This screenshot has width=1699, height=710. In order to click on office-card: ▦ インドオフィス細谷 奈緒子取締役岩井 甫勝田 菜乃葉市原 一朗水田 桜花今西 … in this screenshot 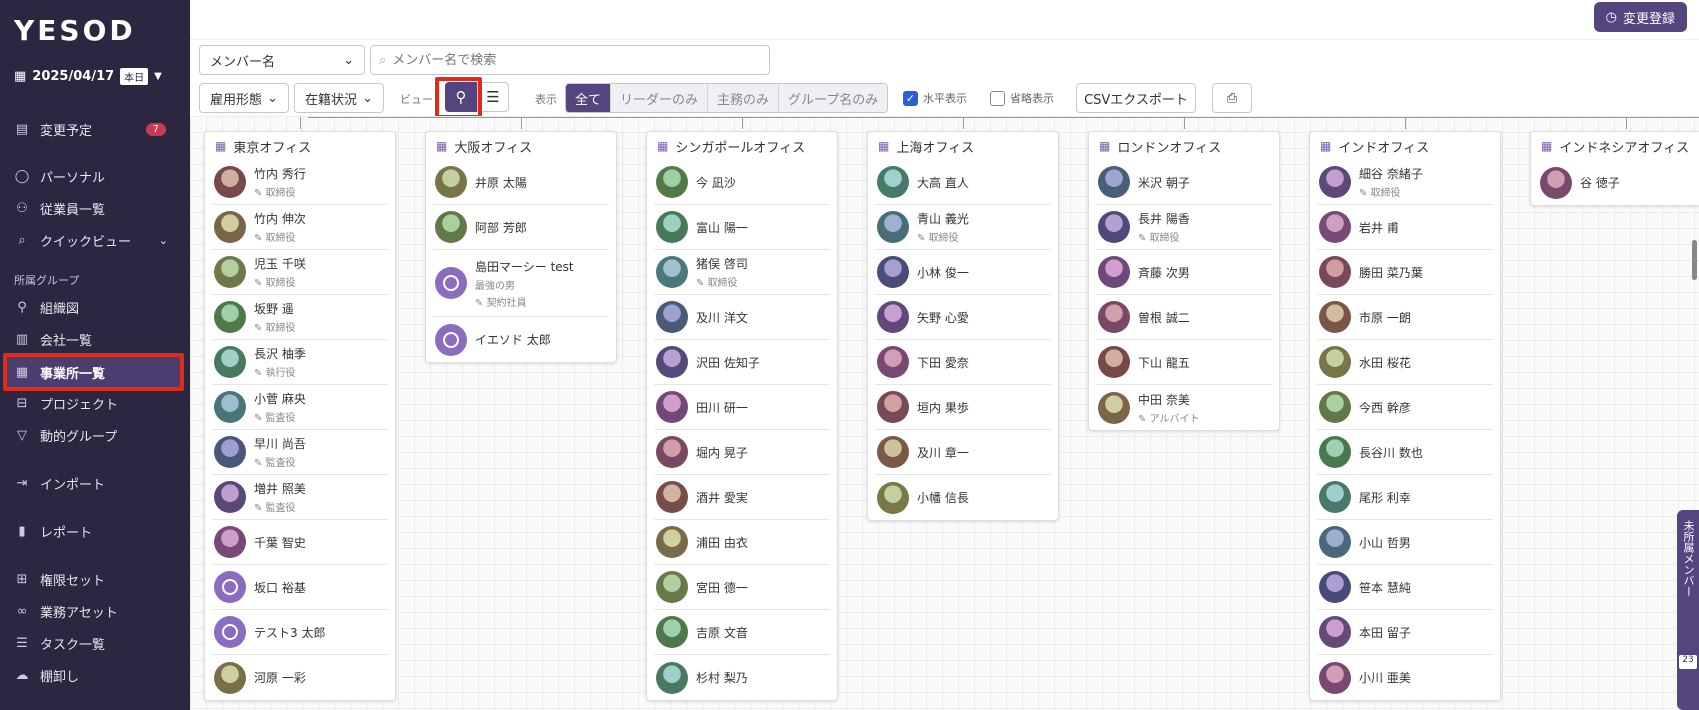, I will do `click(1405, 416)`.